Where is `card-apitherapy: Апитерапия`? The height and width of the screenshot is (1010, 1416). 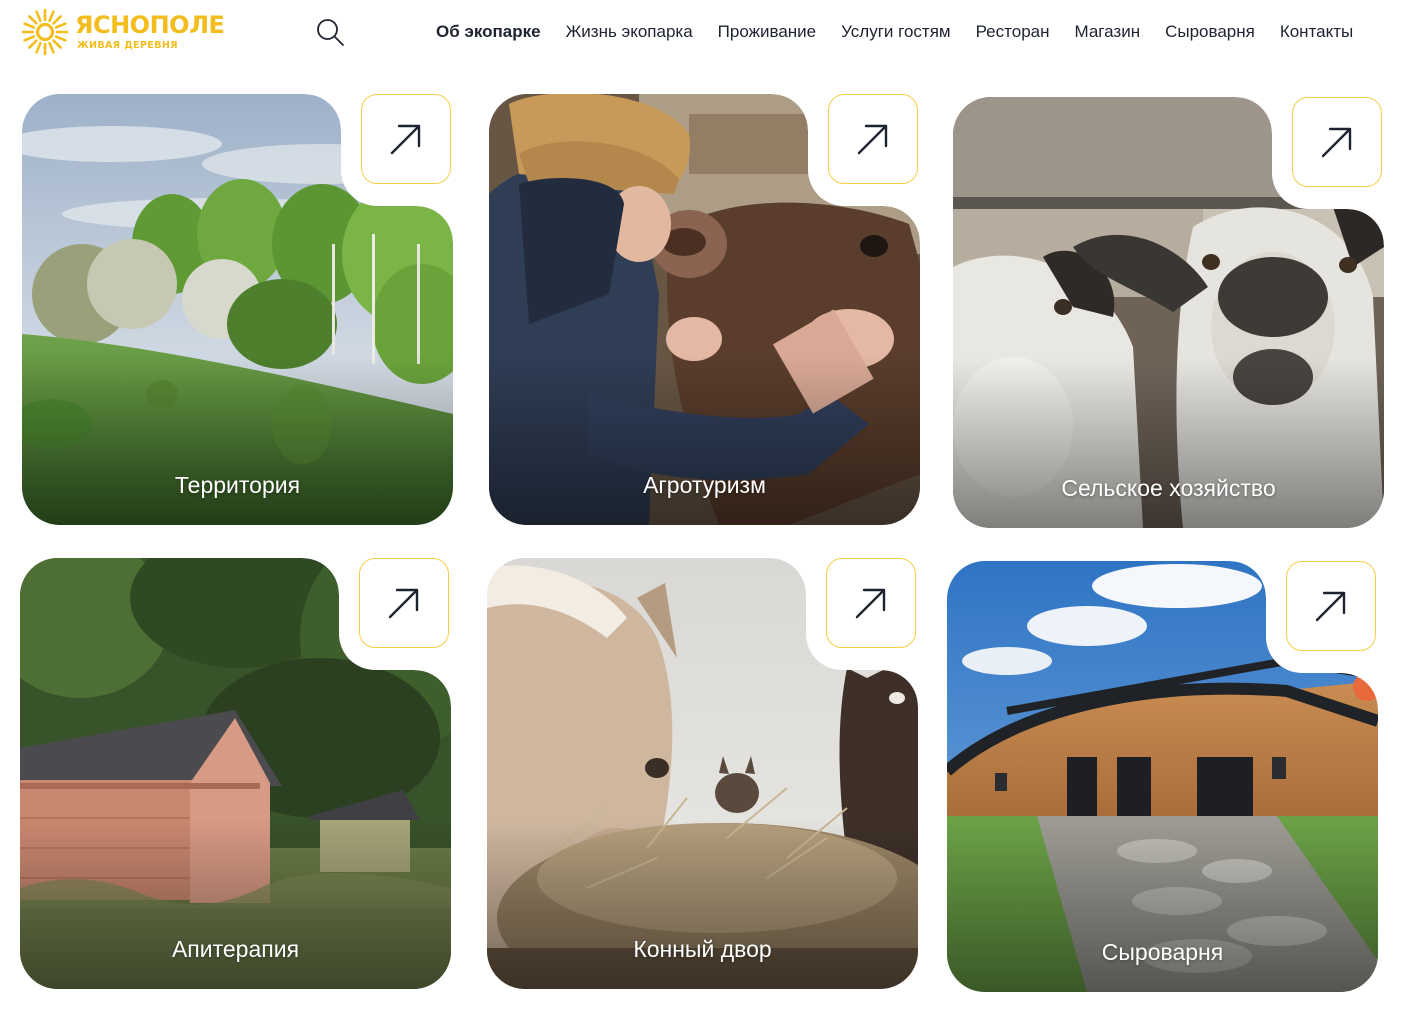 card-apitherapy: Апитерапия is located at coordinates (235, 773).